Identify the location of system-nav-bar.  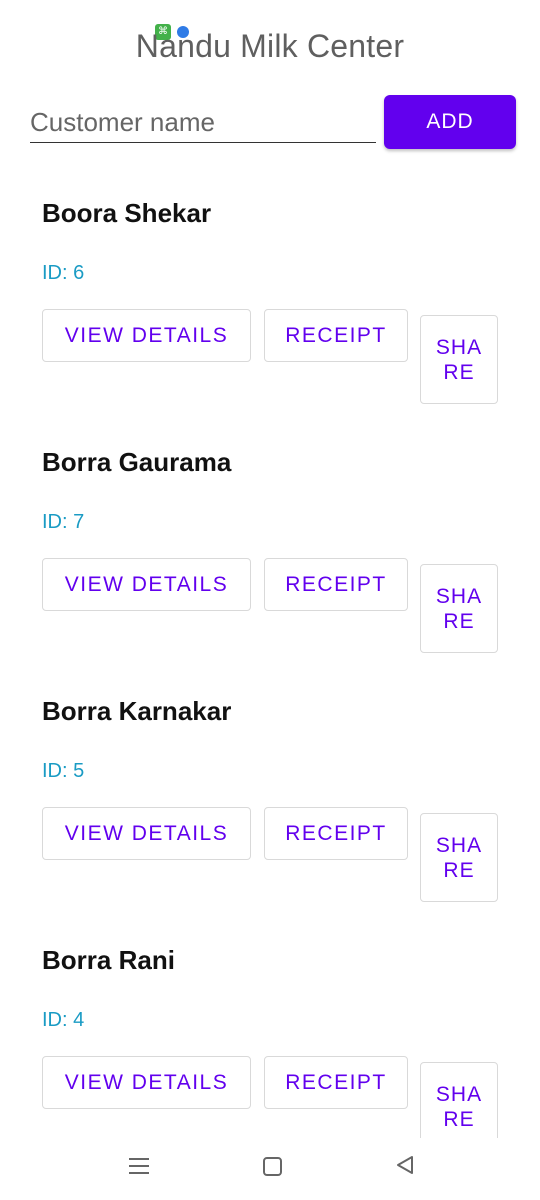
(270, 1169).